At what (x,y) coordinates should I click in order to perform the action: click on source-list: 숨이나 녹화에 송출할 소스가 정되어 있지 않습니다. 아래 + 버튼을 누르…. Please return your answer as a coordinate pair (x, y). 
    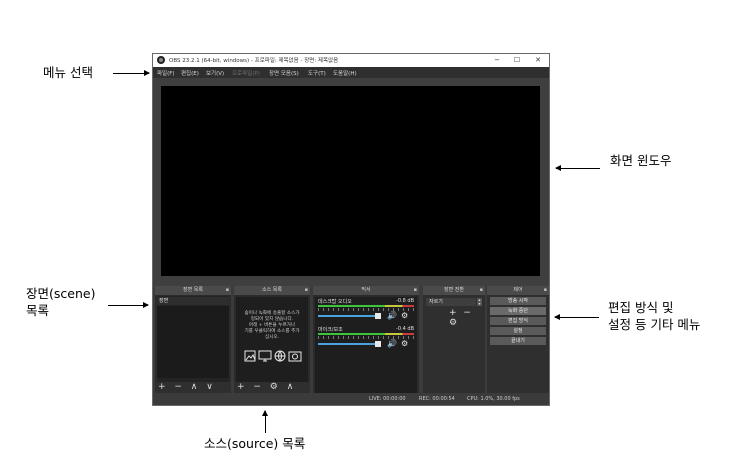
    Looking at the image, I should click on (272, 345).